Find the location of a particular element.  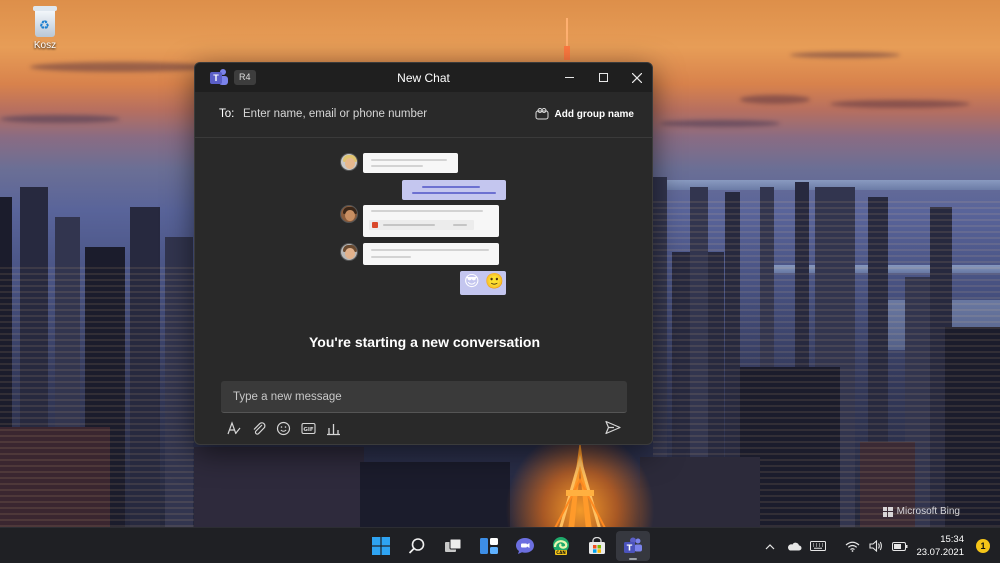

attach-button is located at coordinates (258, 428).